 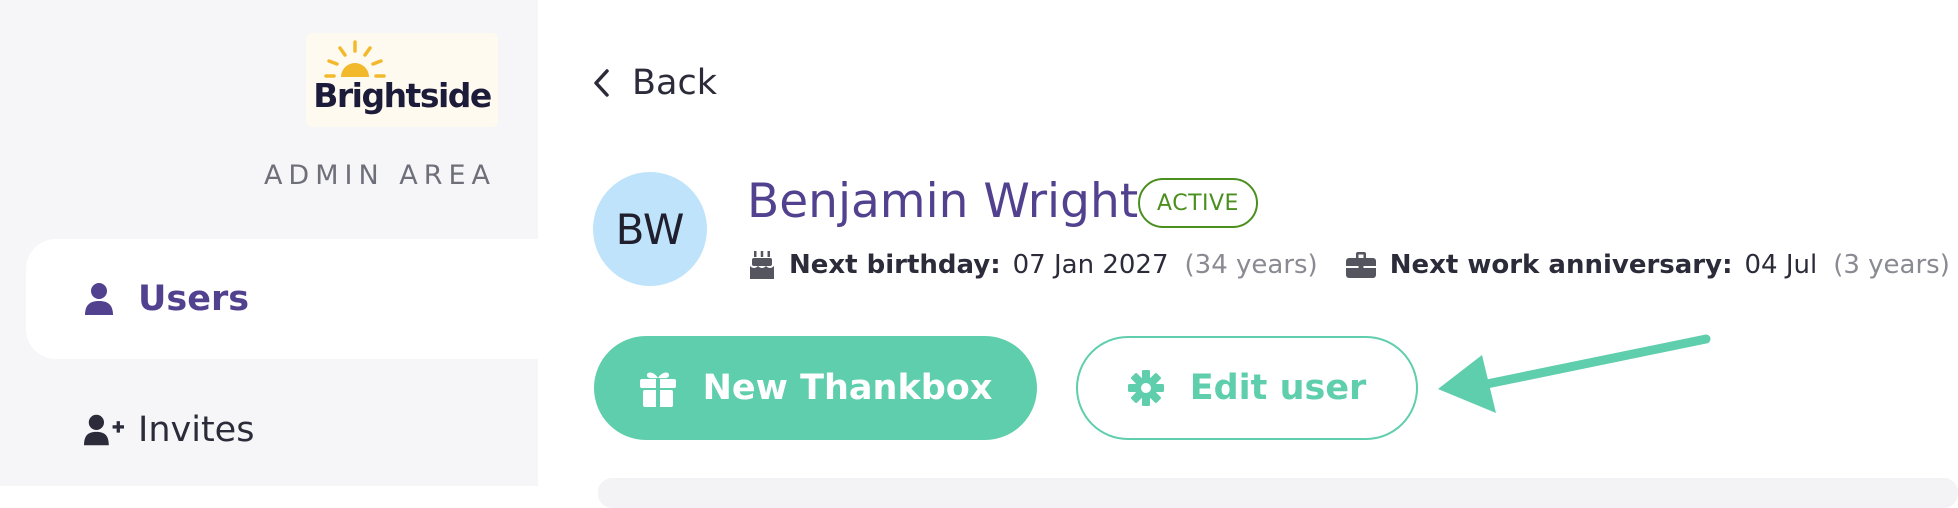 I want to click on anniversary-label: Next work anniversary:, so click(x=1561, y=265).